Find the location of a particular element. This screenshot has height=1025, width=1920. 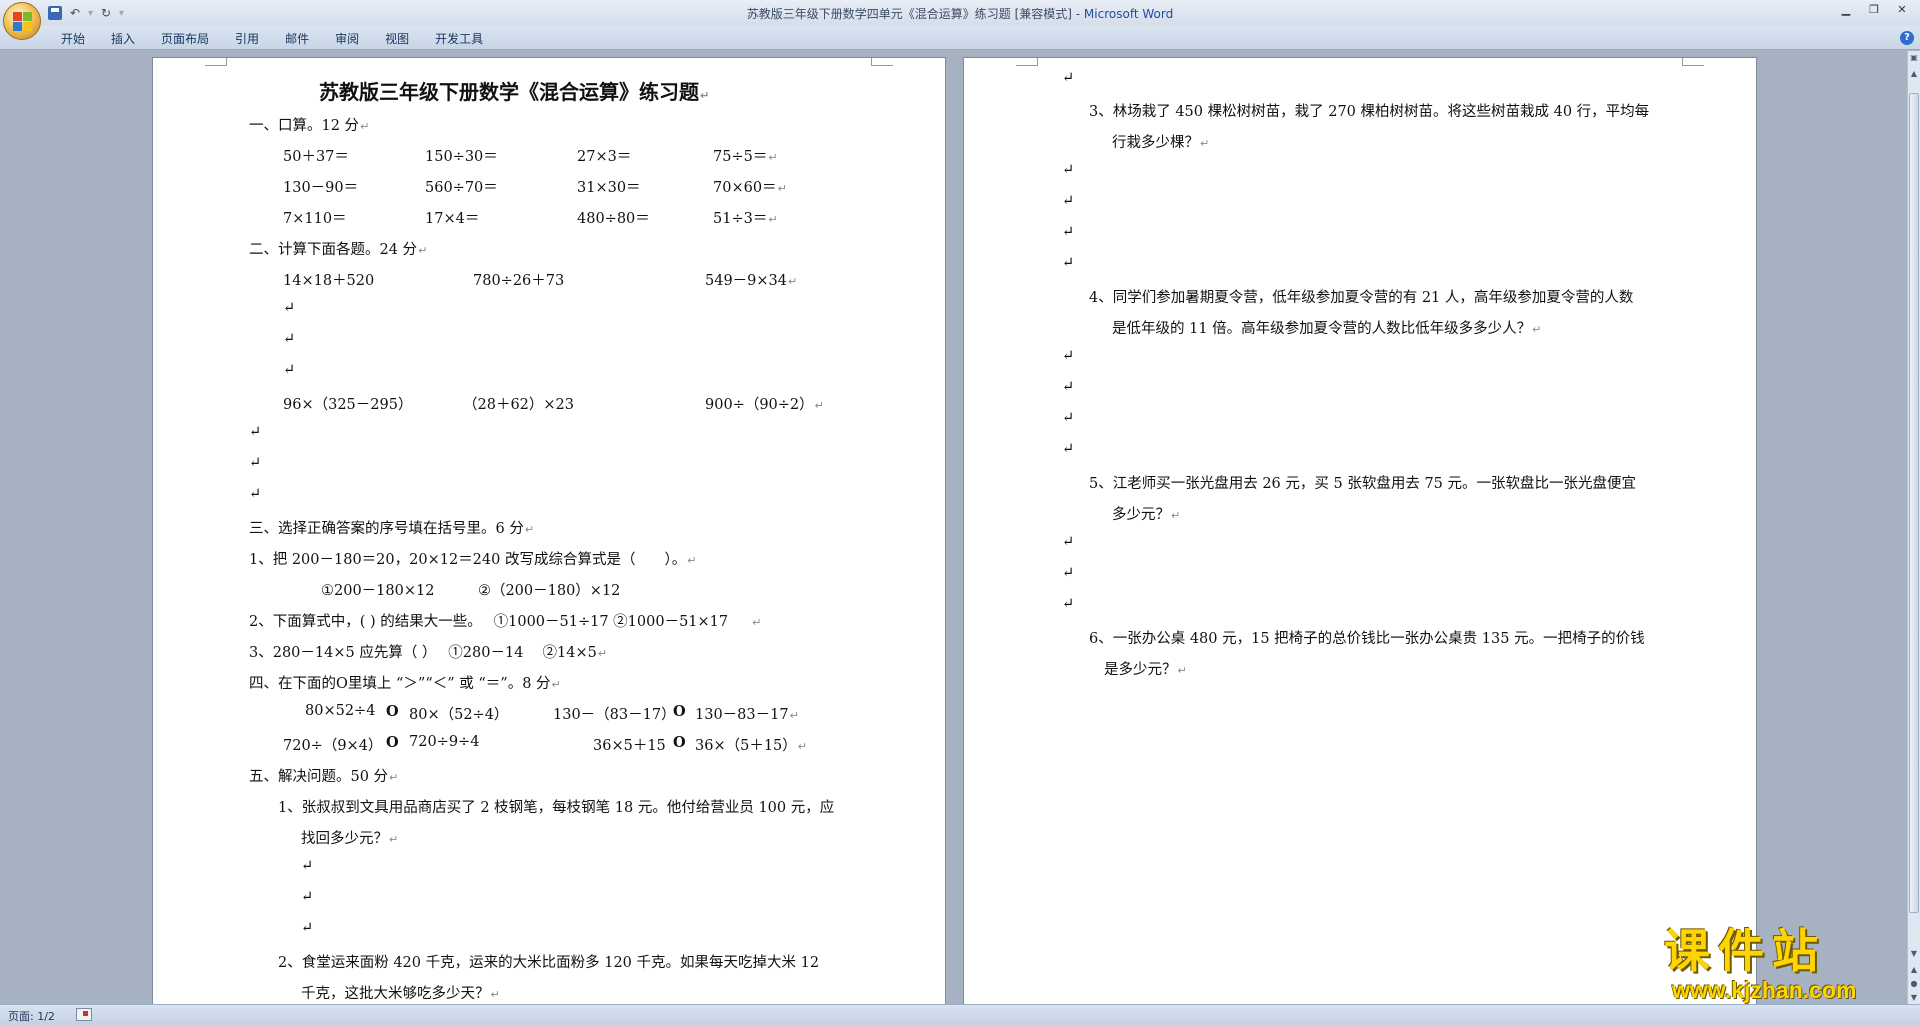

oral-item: 17×4＝ is located at coordinates (452, 219).